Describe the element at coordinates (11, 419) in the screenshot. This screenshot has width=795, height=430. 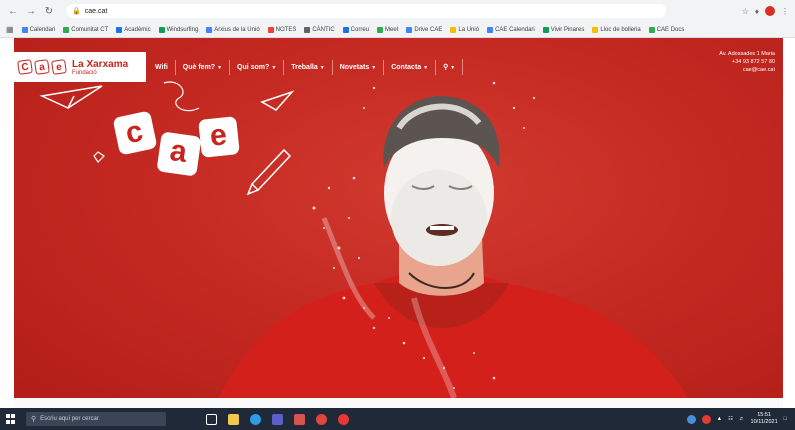
I see `windows-start-icon` at that location.